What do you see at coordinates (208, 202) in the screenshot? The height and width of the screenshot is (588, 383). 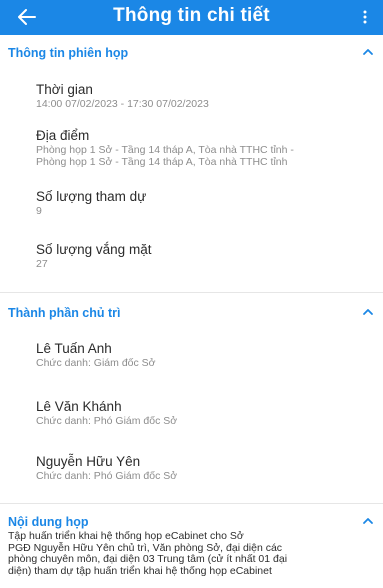 I see `info-item-attendees: Số lượng tham dự 9` at bounding box center [208, 202].